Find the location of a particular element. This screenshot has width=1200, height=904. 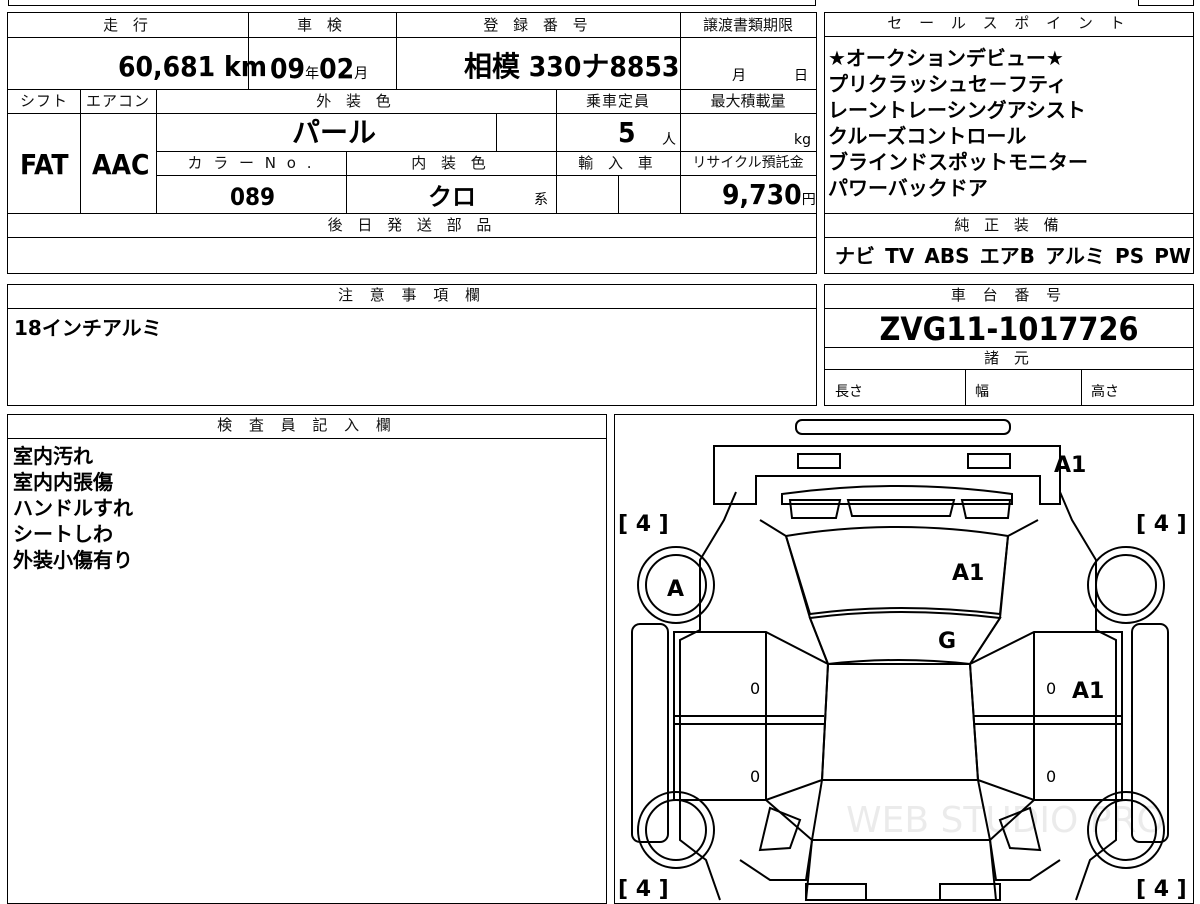

mark-windshield: G is located at coordinates (947, 641).